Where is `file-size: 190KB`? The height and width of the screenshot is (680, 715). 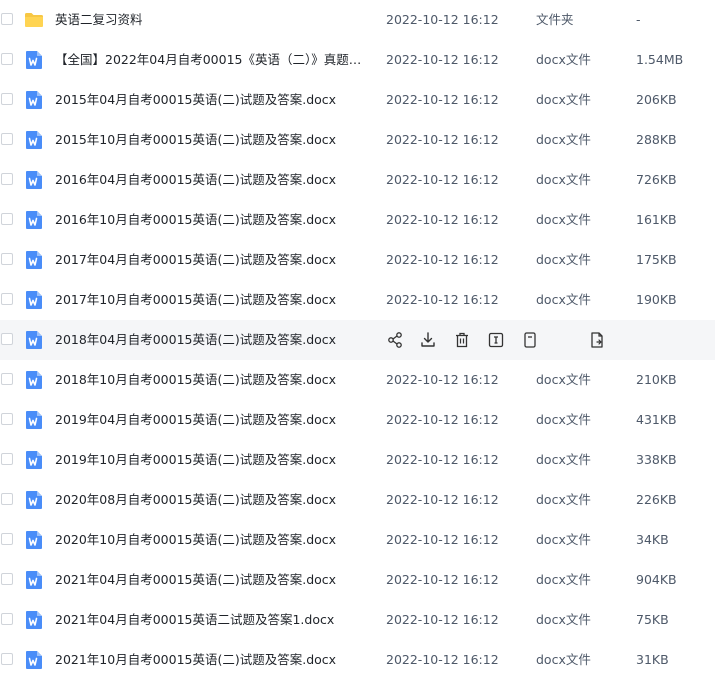
file-size: 190KB is located at coordinates (656, 299).